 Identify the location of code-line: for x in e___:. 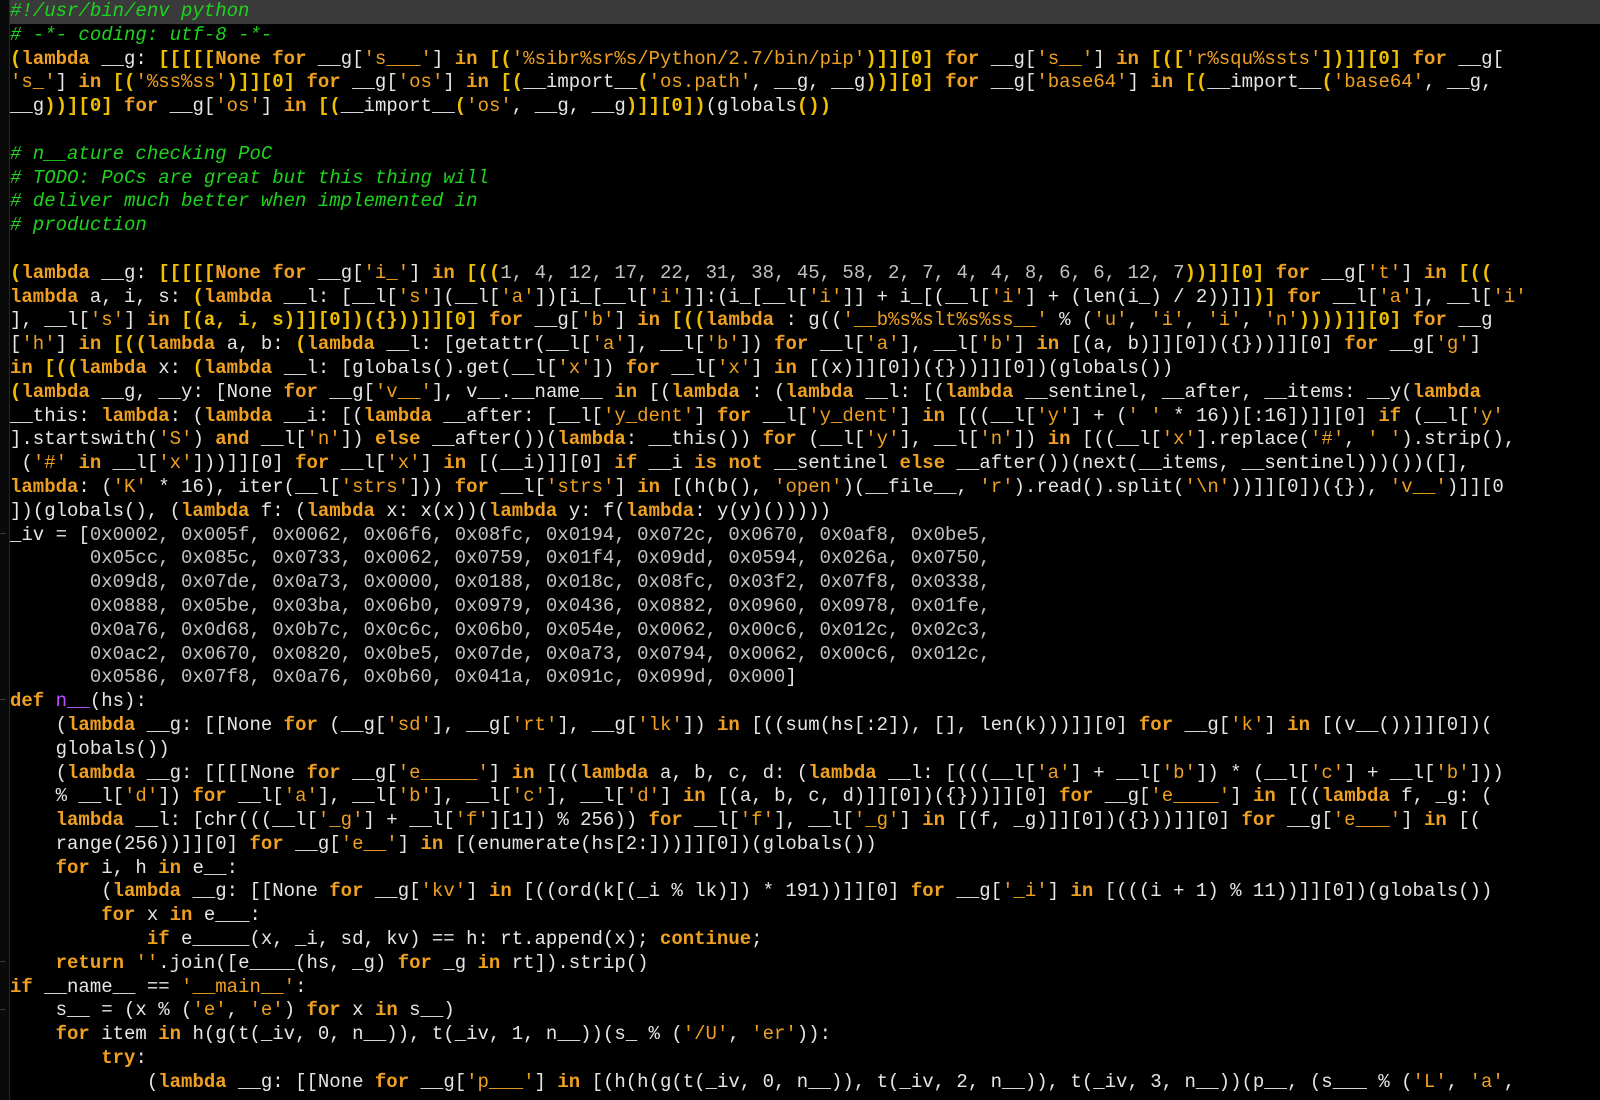
(805, 916).